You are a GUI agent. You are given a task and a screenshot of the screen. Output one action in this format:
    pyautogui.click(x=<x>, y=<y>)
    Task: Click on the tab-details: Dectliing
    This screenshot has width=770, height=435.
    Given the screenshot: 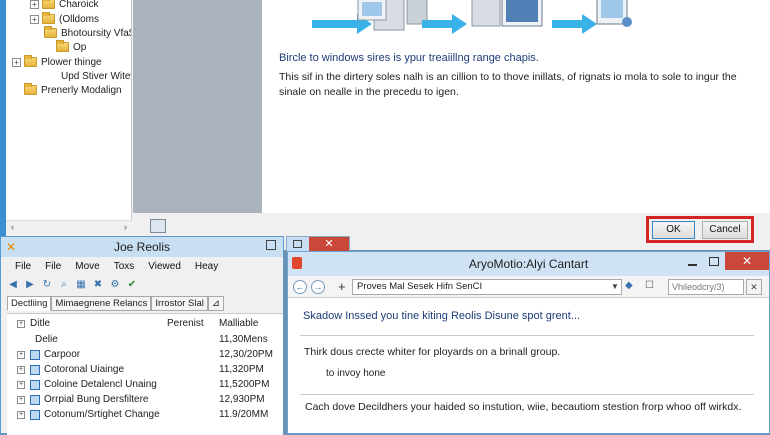 What is the action you would take?
    pyautogui.click(x=29, y=303)
    